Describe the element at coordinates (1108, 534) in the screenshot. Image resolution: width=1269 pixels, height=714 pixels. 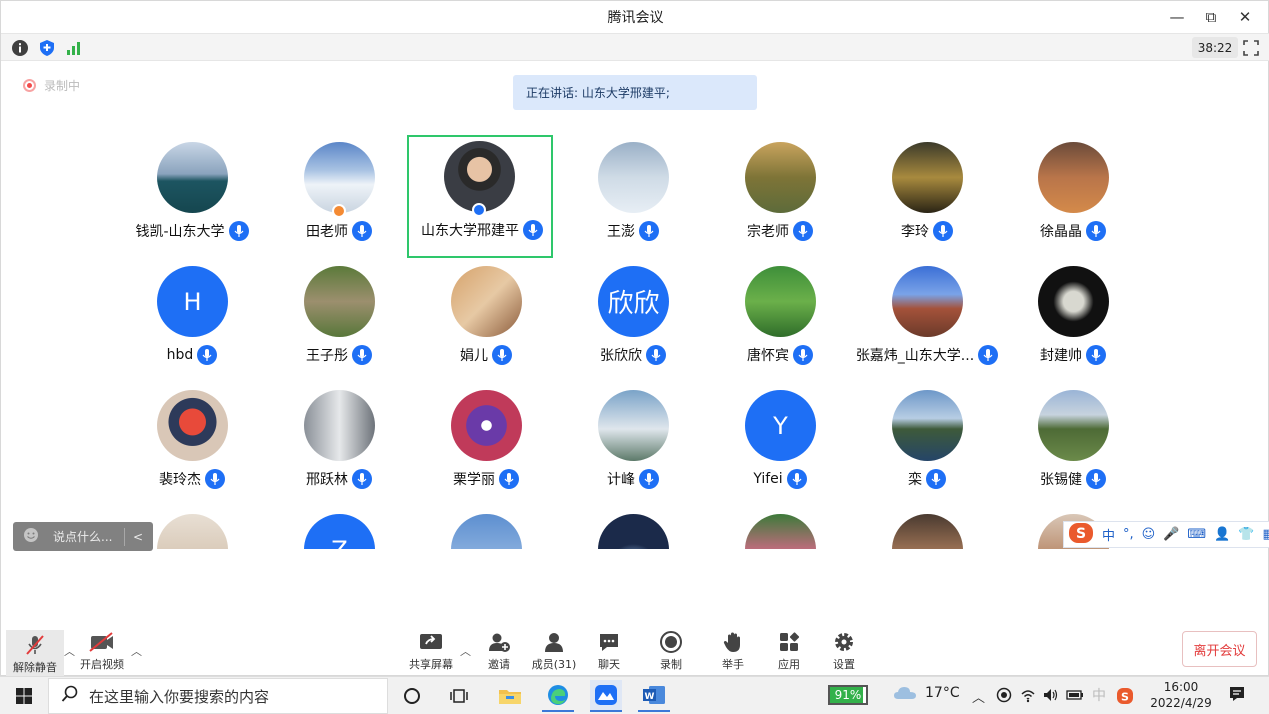
I see `ime-mode: 中` at that location.